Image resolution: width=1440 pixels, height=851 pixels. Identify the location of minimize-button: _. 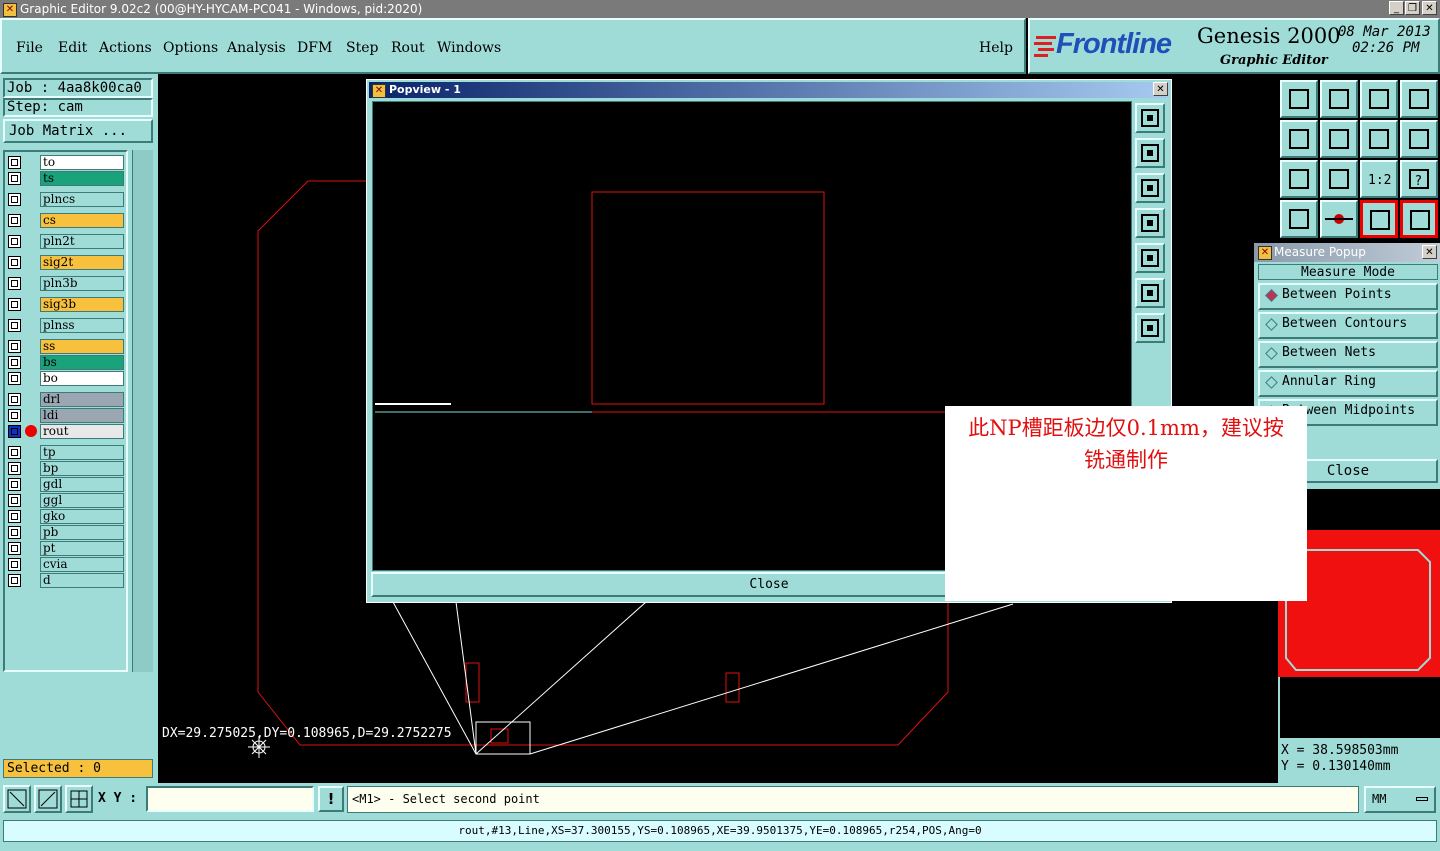
(1396, 8).